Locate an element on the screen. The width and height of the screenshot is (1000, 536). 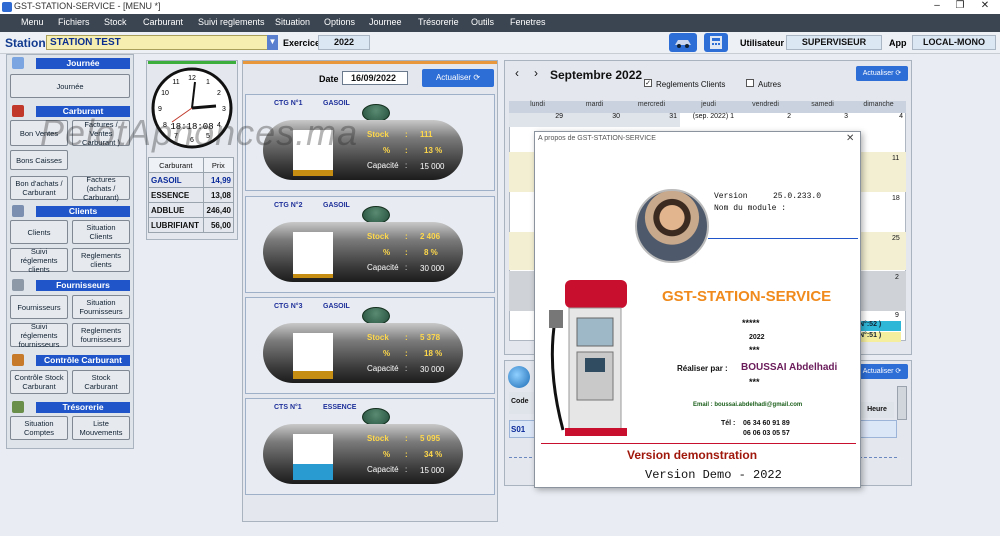
station-select: STATION TEST is located at coordinates (157, 42).